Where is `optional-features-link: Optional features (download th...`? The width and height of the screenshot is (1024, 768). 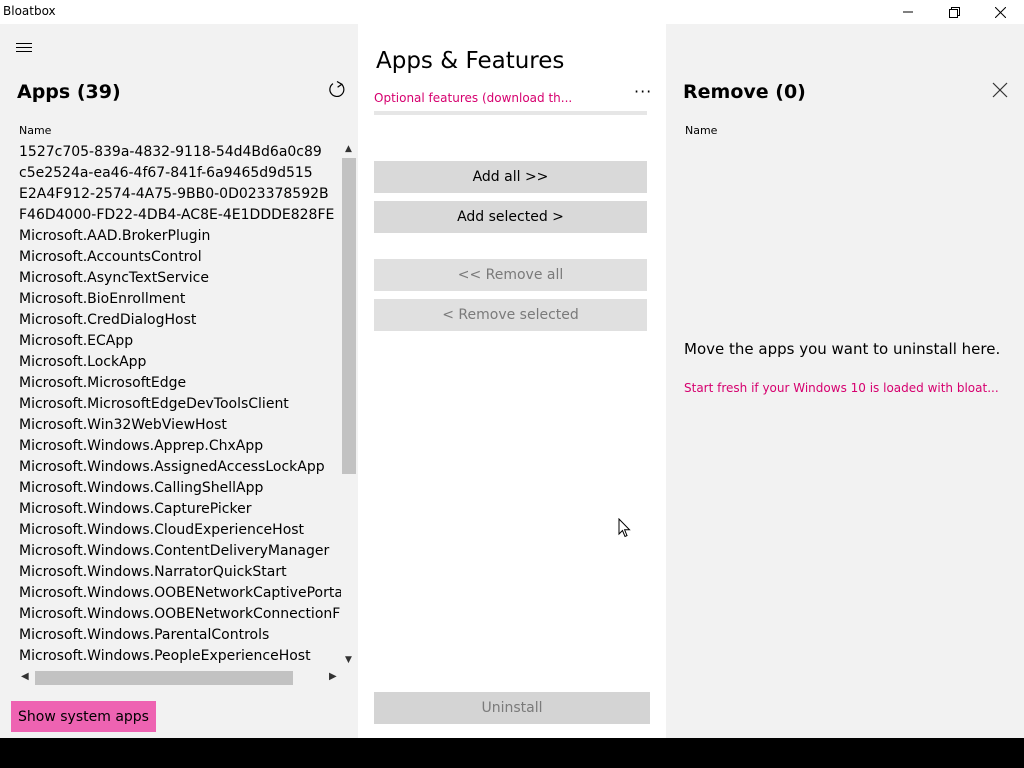
optional-features-link: Optional features (download th... is located at coordinates (473, 98).